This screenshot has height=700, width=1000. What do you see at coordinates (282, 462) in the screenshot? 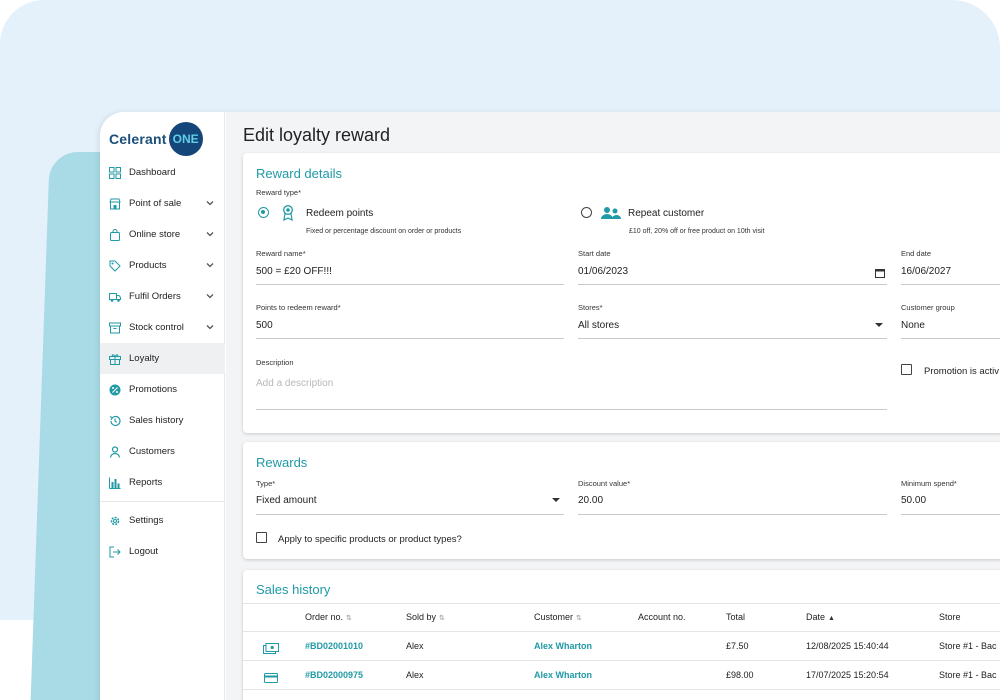
I see `rewards-title: Rewards` at bounding box center [282, 462].